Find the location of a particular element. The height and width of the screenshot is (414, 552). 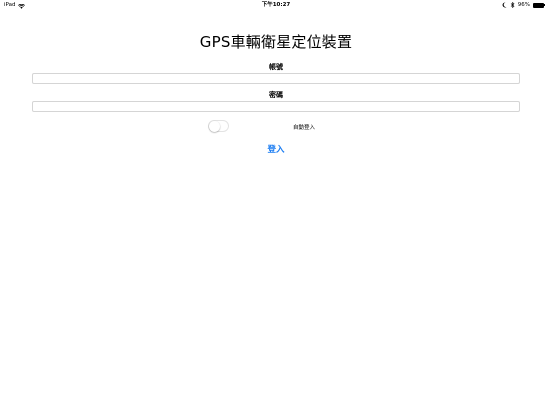

bluetooth-icon is located at coordinates (512, 5).